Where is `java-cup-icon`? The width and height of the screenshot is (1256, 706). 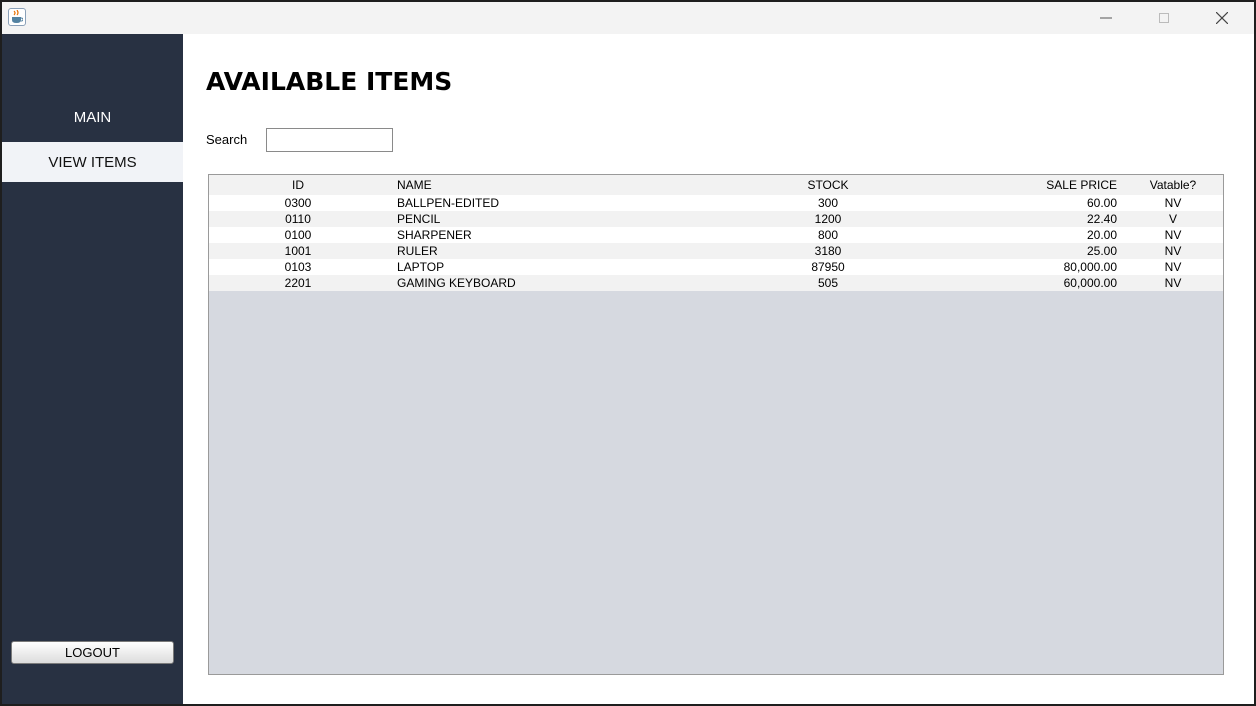
java-cup-icon is located at coordinates (17, 17).